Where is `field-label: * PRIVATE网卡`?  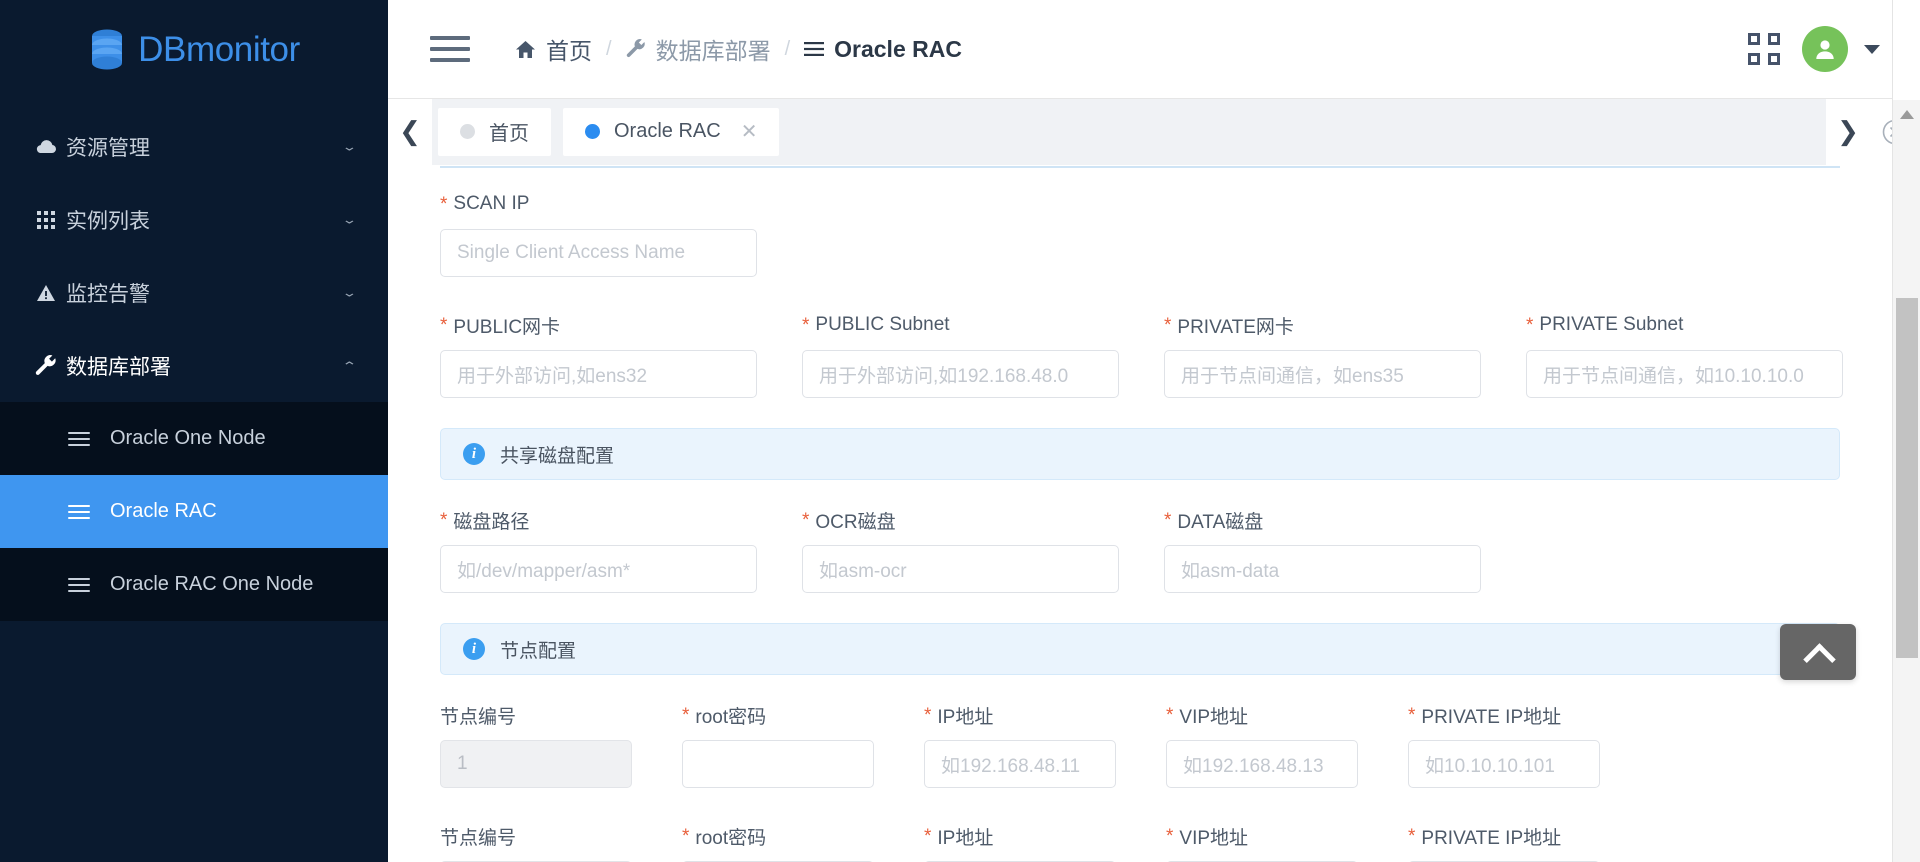
field-label: * PRIVATE网卡 is located at coordinates (1322, 325).